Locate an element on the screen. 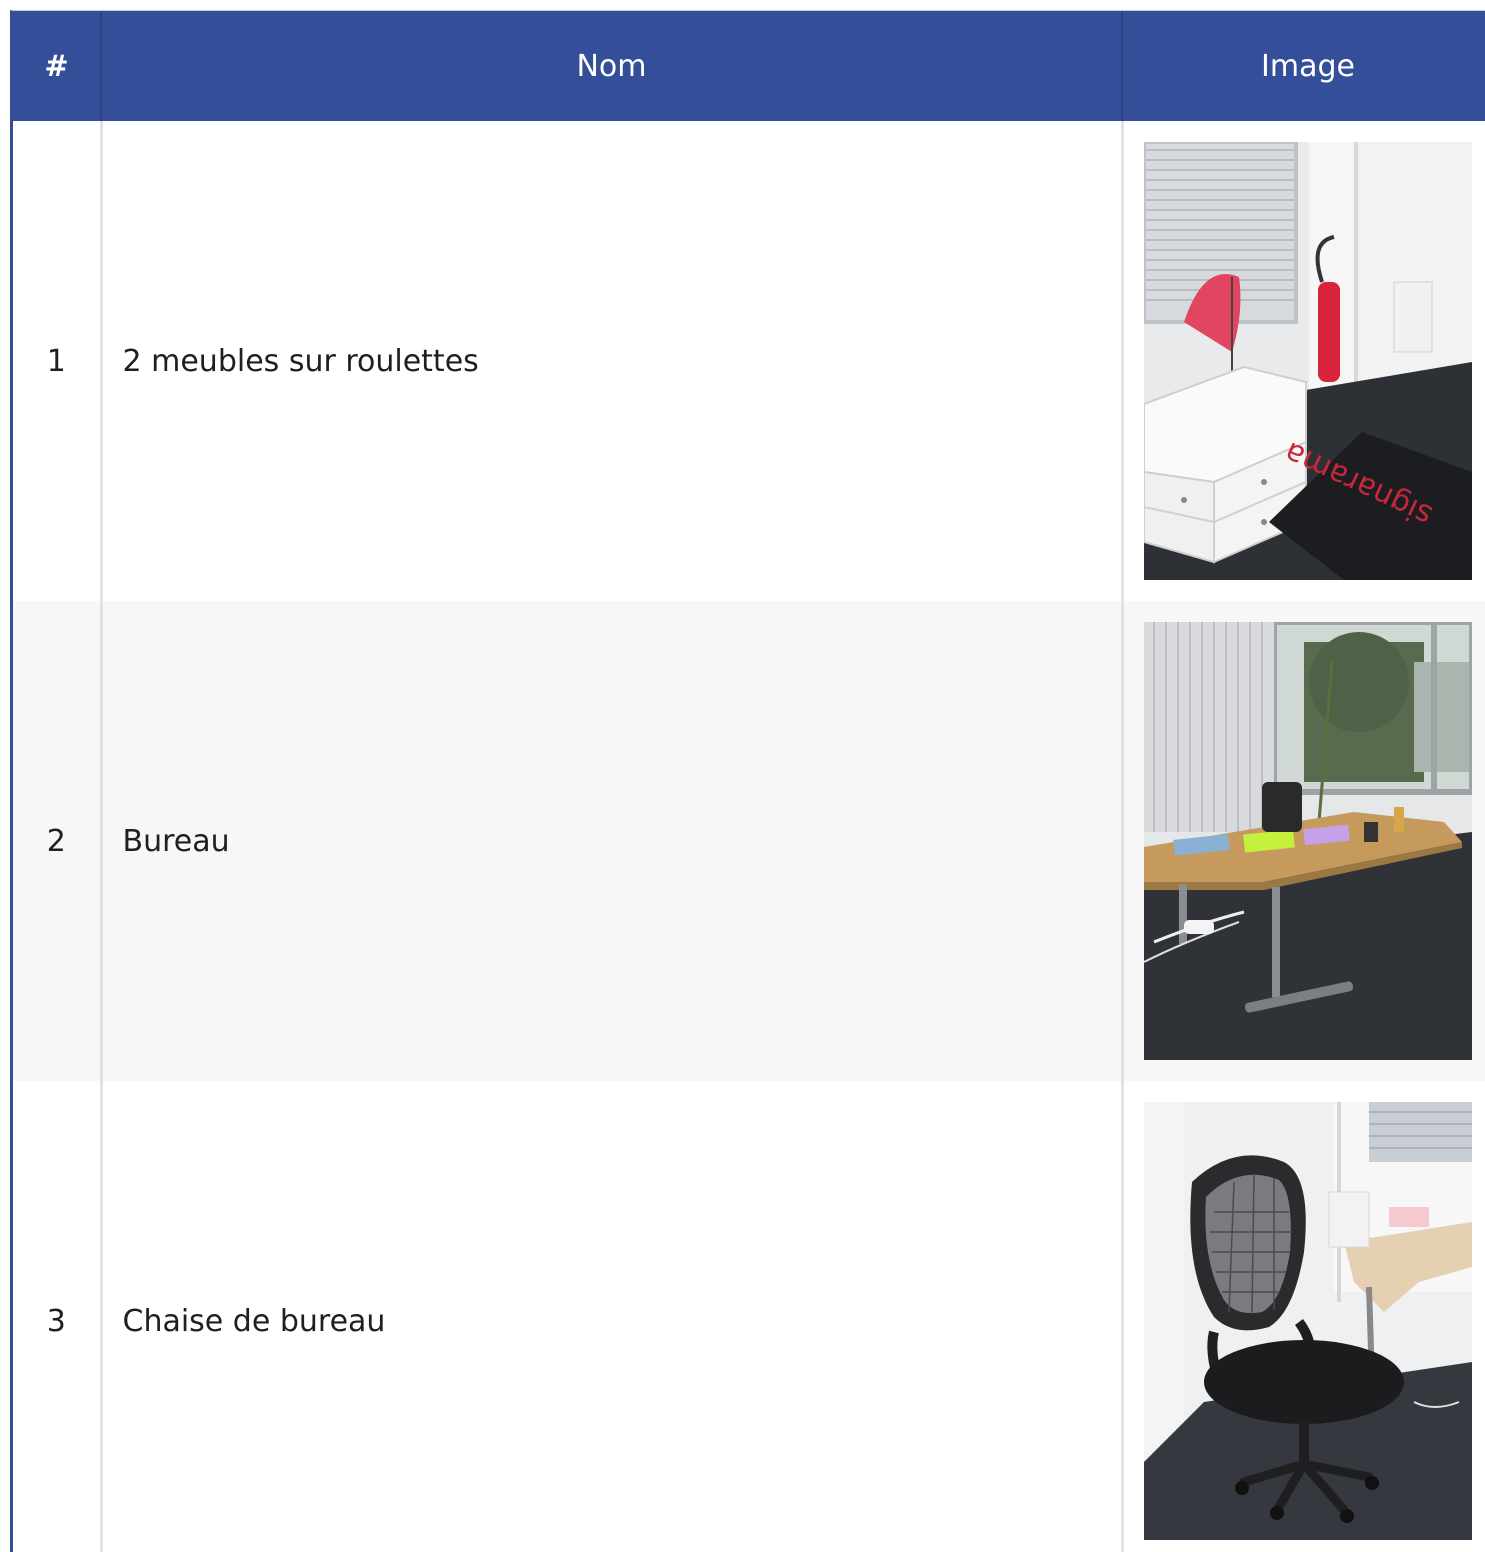 Image resolution: width=1485 pixels, height=1552 pixels. photo-office-chair is located at coordinates (1307, 1321).